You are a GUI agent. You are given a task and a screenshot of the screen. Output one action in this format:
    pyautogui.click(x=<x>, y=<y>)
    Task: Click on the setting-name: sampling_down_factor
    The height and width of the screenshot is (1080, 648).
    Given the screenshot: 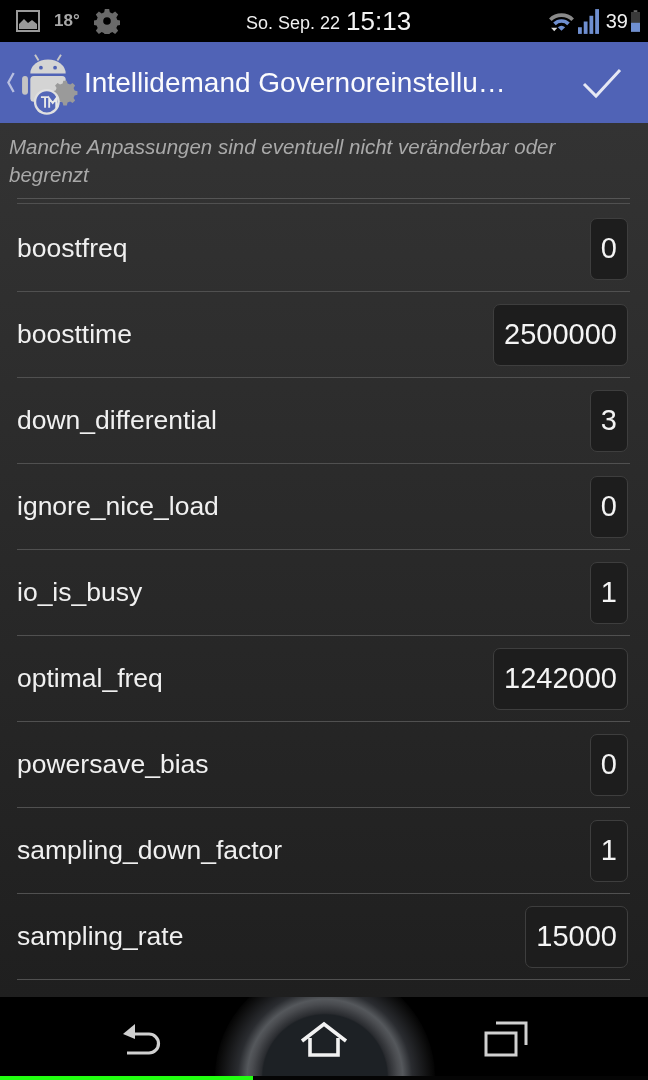 What is the action you would take?
    pyautogui.click(x=150, y=850)
    